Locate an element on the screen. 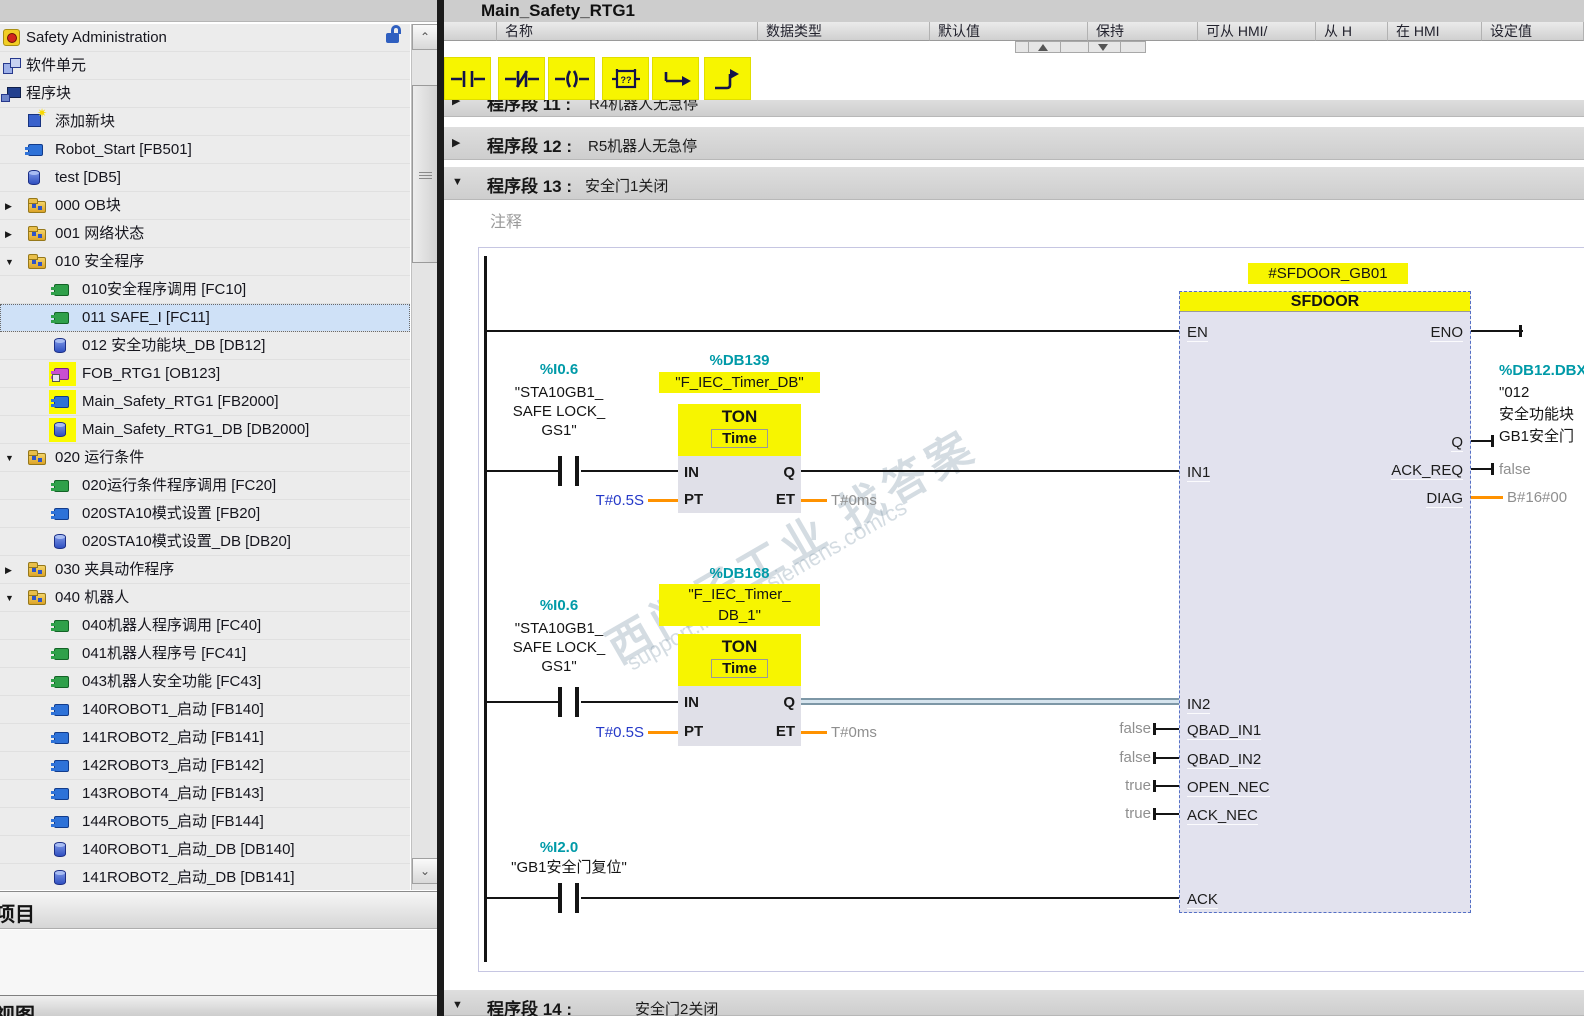 The image size is (1584, 1016). tree-item: Main_Safety_RTG1_DB [DB2000] is located at coordinates (205, 430).